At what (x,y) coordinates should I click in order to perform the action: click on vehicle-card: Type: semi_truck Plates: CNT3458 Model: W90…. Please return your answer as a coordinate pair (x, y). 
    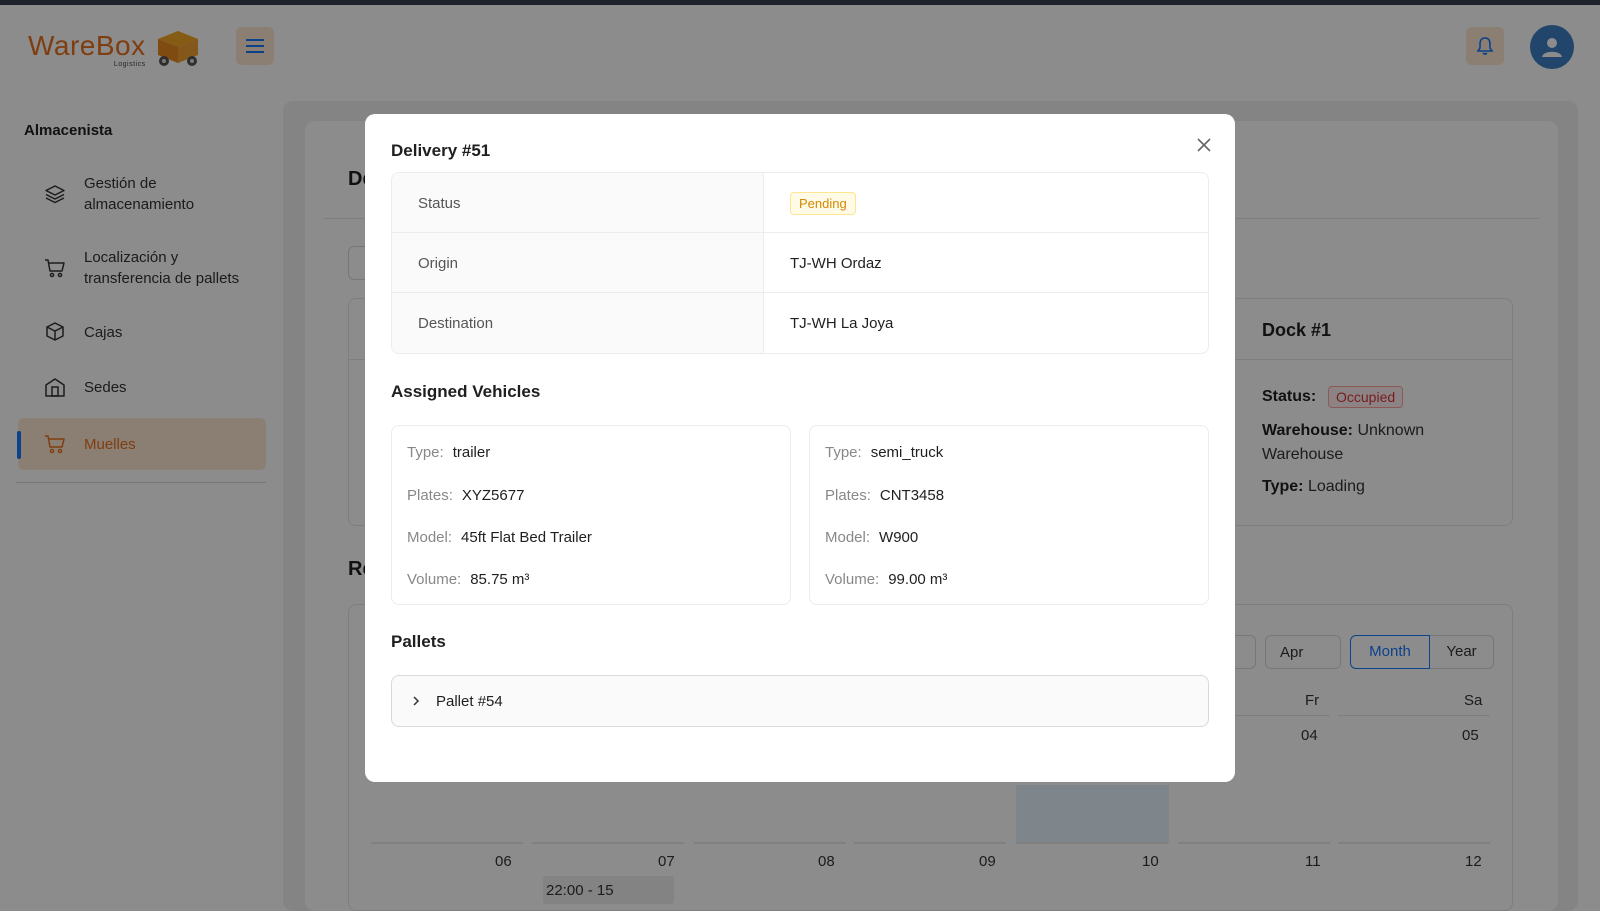
    Looking at the image, I should click on (1009, 515).